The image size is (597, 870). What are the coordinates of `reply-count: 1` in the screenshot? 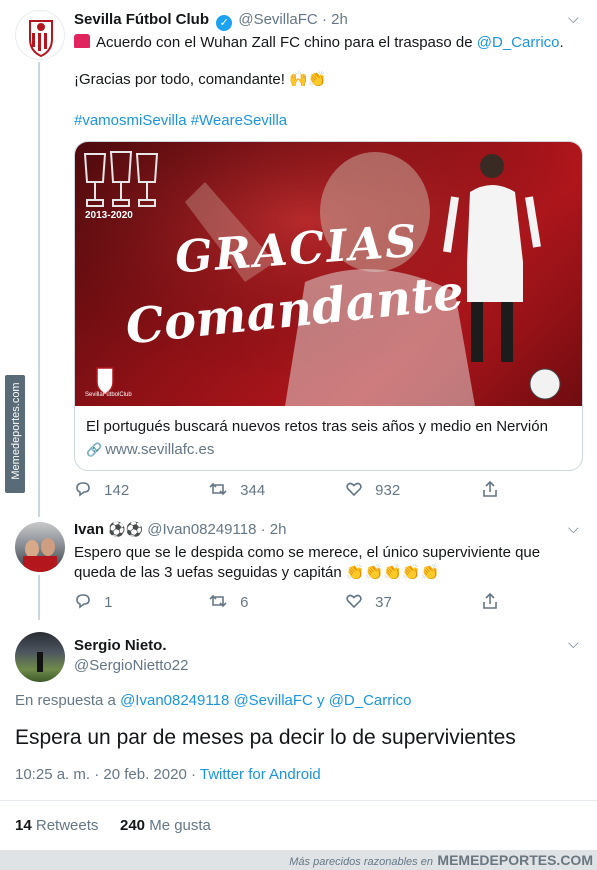 It's located at (108, 602).